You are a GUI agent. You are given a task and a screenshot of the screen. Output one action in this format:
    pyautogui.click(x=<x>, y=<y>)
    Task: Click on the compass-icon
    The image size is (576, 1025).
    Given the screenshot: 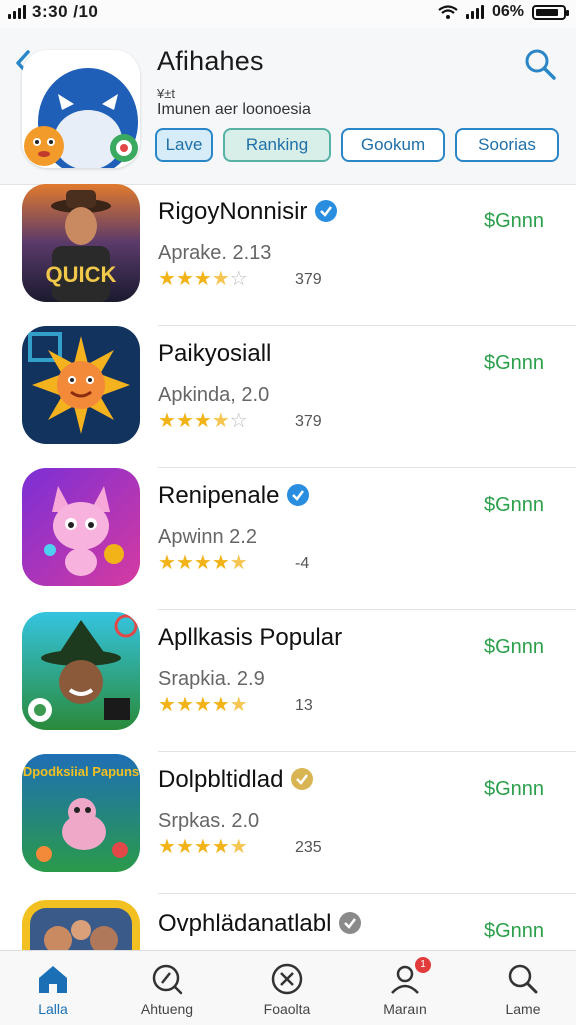 What is the action you would take?
    pyautogui.click(x=167, y=979)
    